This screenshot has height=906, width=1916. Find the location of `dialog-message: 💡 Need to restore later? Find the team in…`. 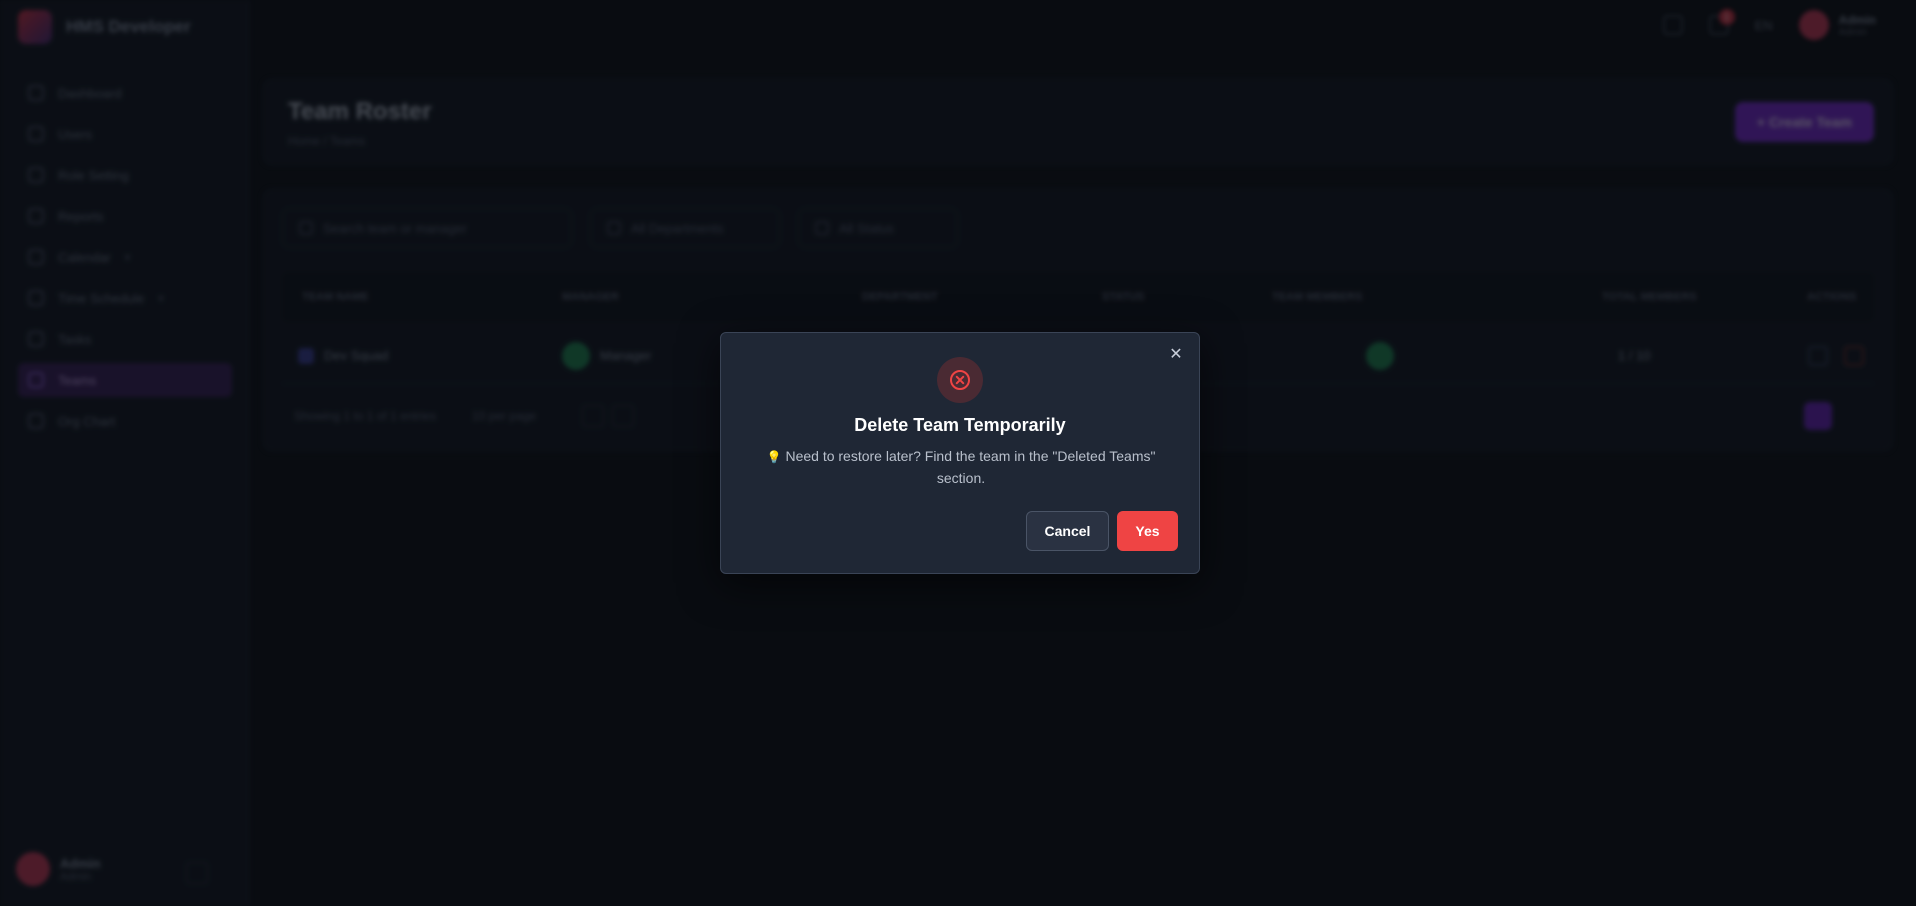

dialog-message: 💡 Need to restore later? Find the team in… is located at coordinates (961, 467).